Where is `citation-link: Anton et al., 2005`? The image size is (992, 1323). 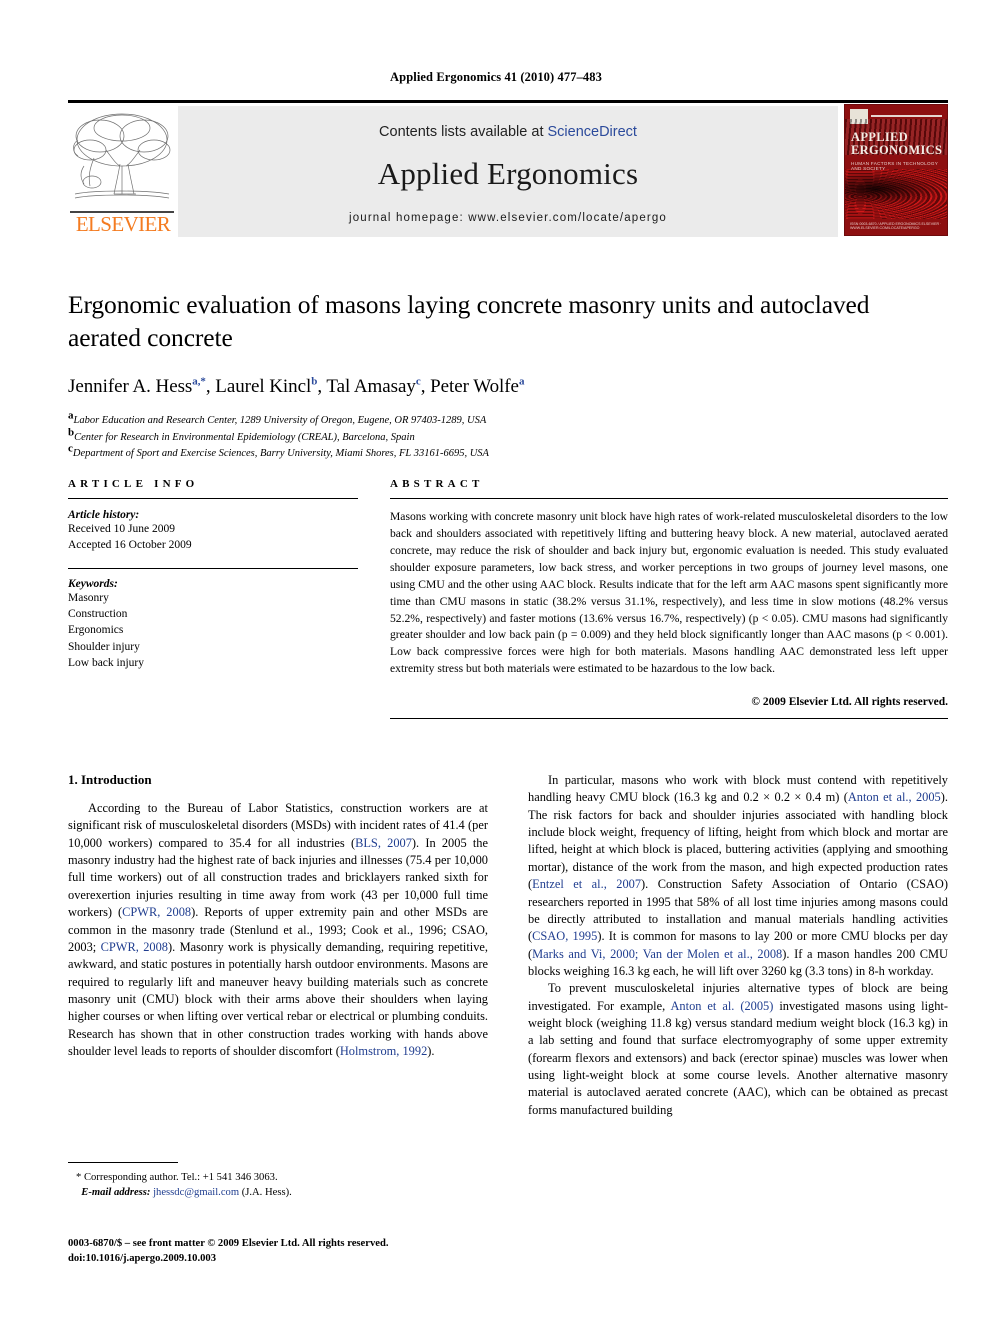
citation-link: Anton et al., 2005 is located at coordinates (894, 797).